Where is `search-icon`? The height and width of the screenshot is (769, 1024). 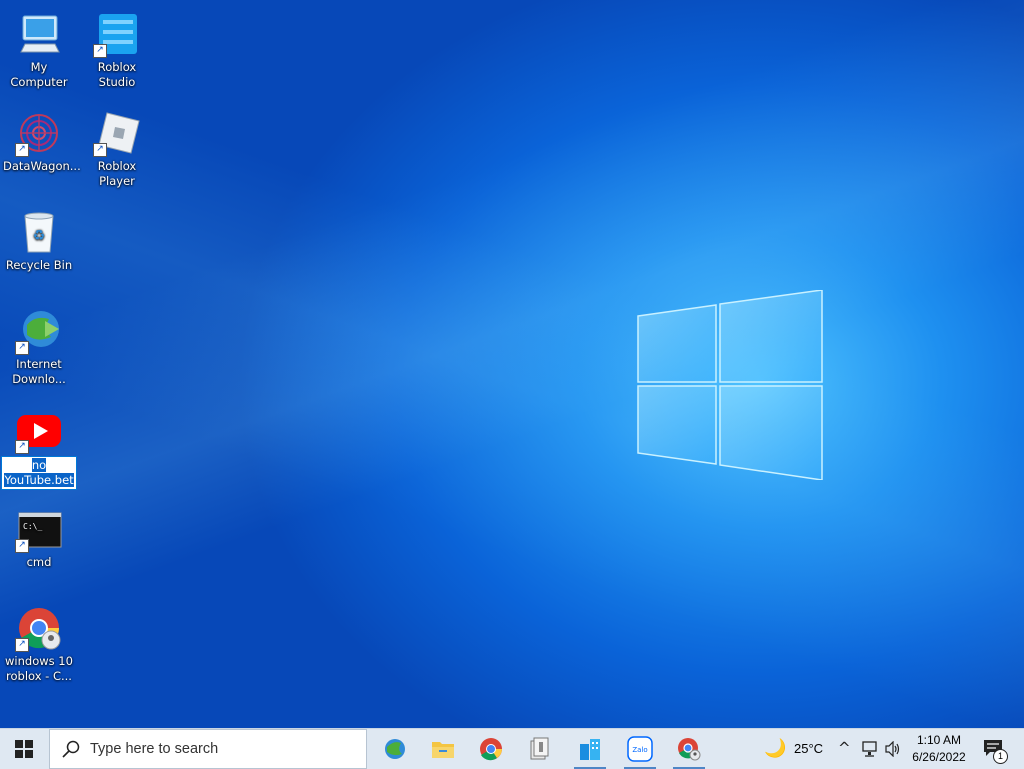
search-icon is located at coordinates (71, 749).